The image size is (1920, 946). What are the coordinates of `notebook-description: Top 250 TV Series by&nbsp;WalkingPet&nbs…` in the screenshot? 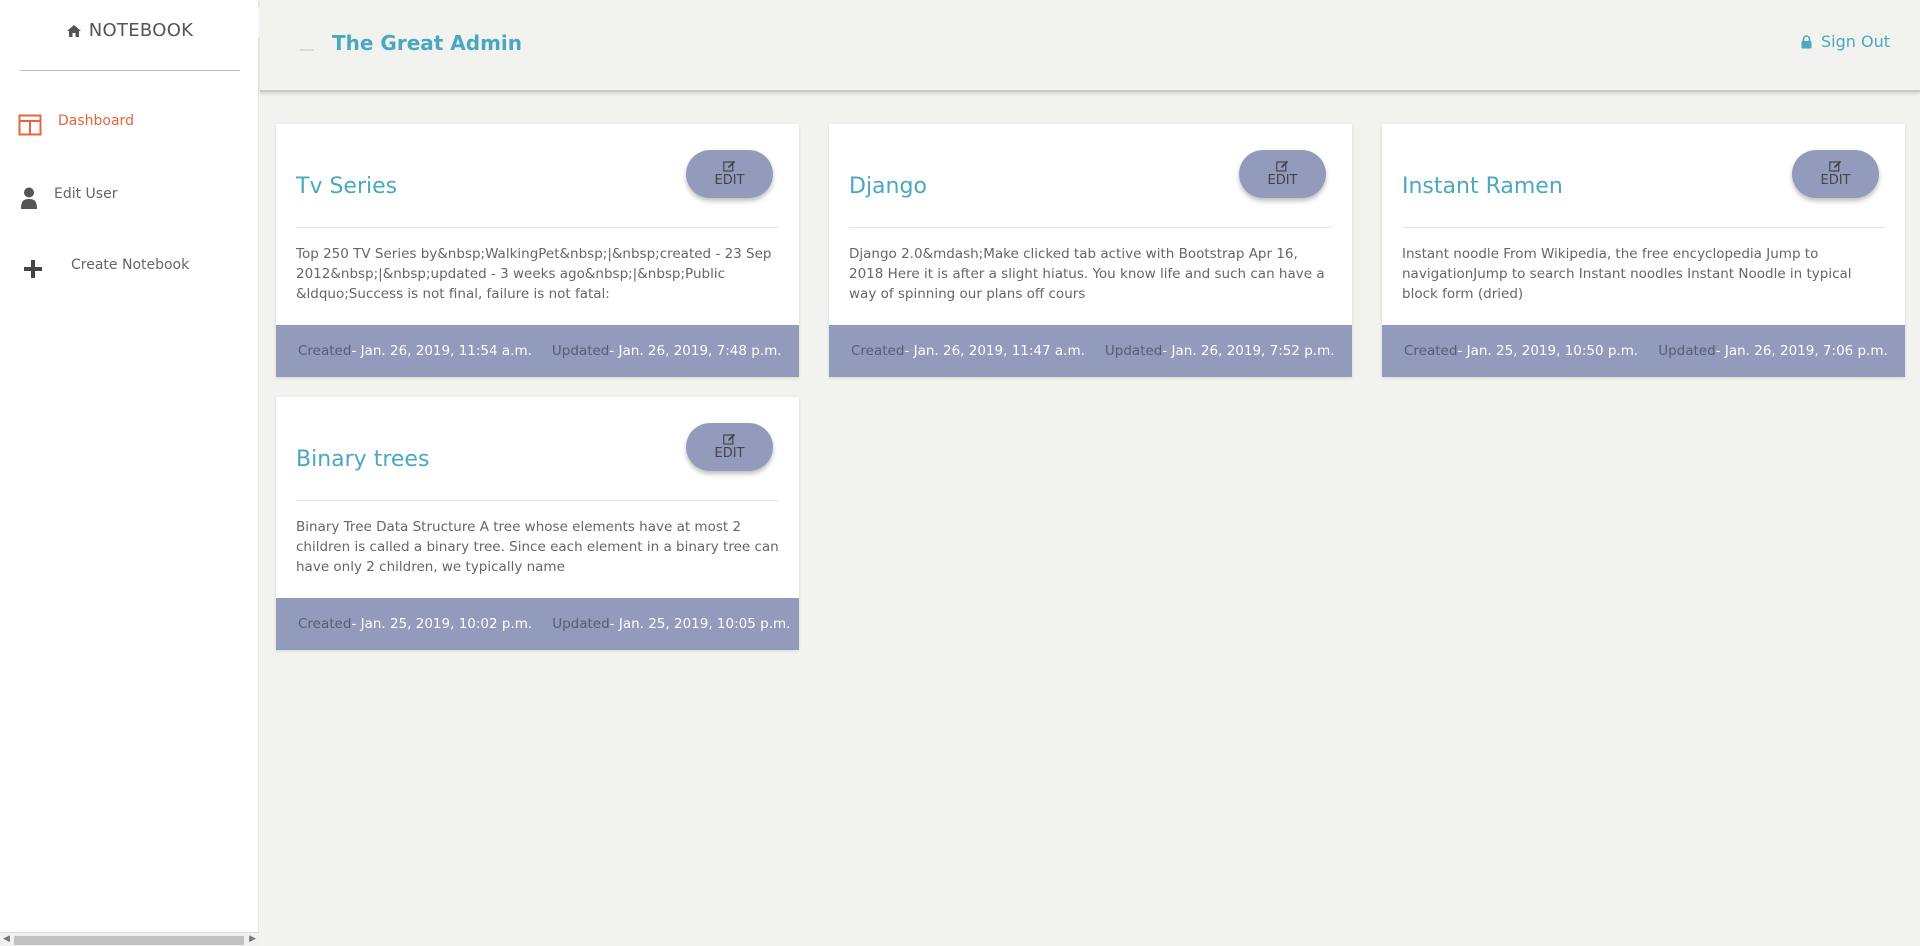 It's located at (534, 274).